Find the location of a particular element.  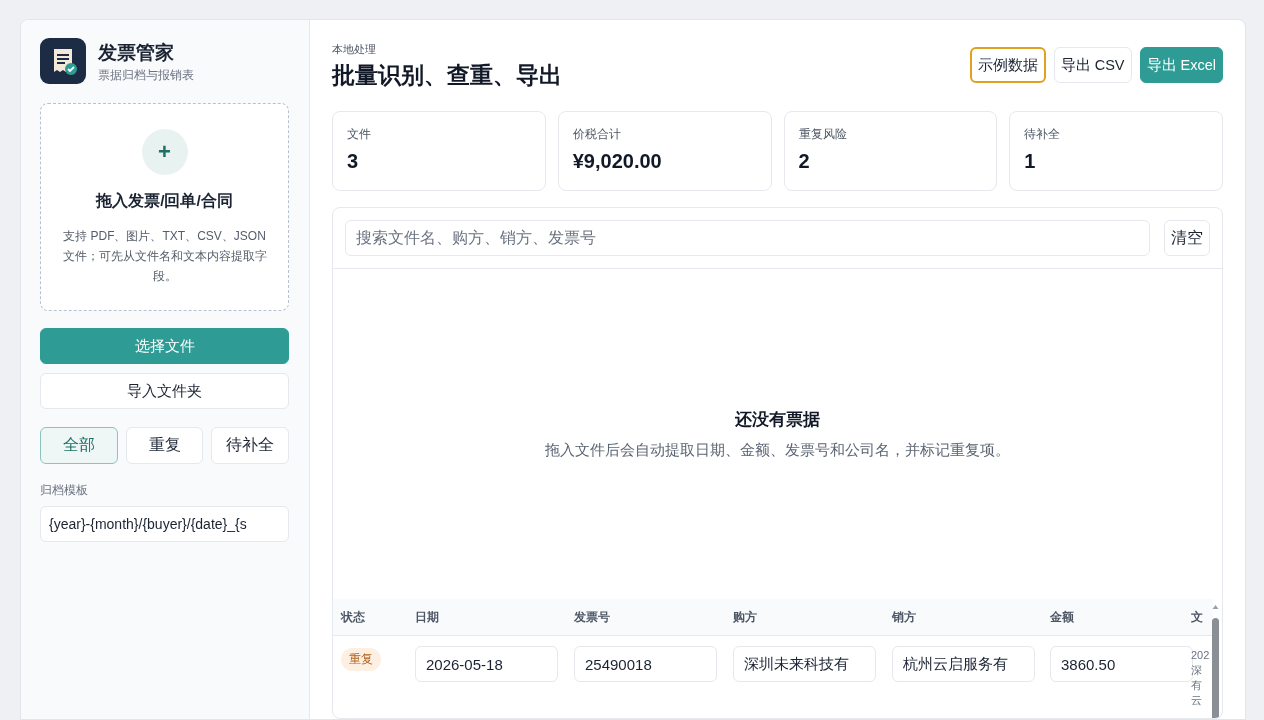

export-csv-button: 导出 CSV is located at coordinates (1092, 65).